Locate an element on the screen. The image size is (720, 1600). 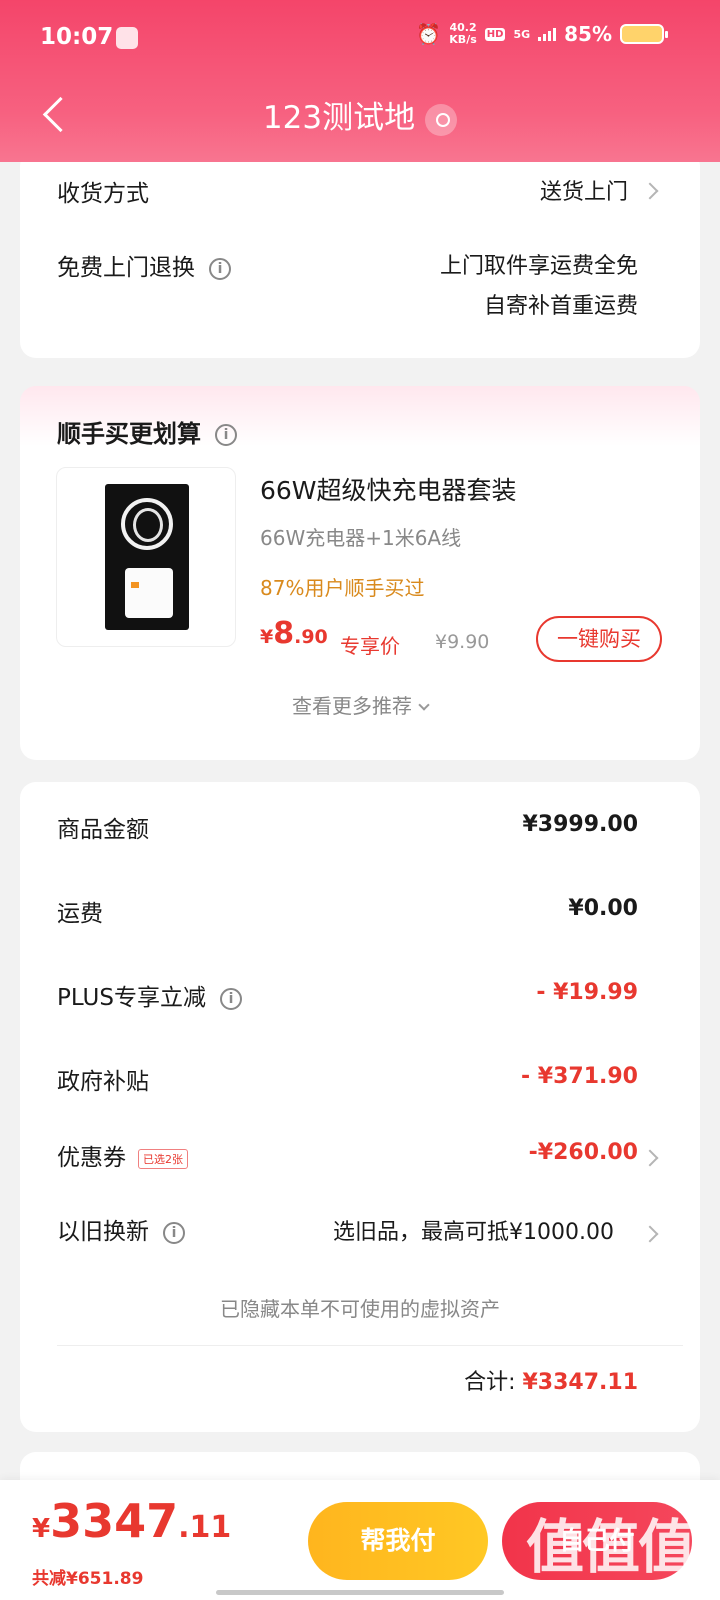
row-value: ¥3999.00 is located at coordinates (580, 824).